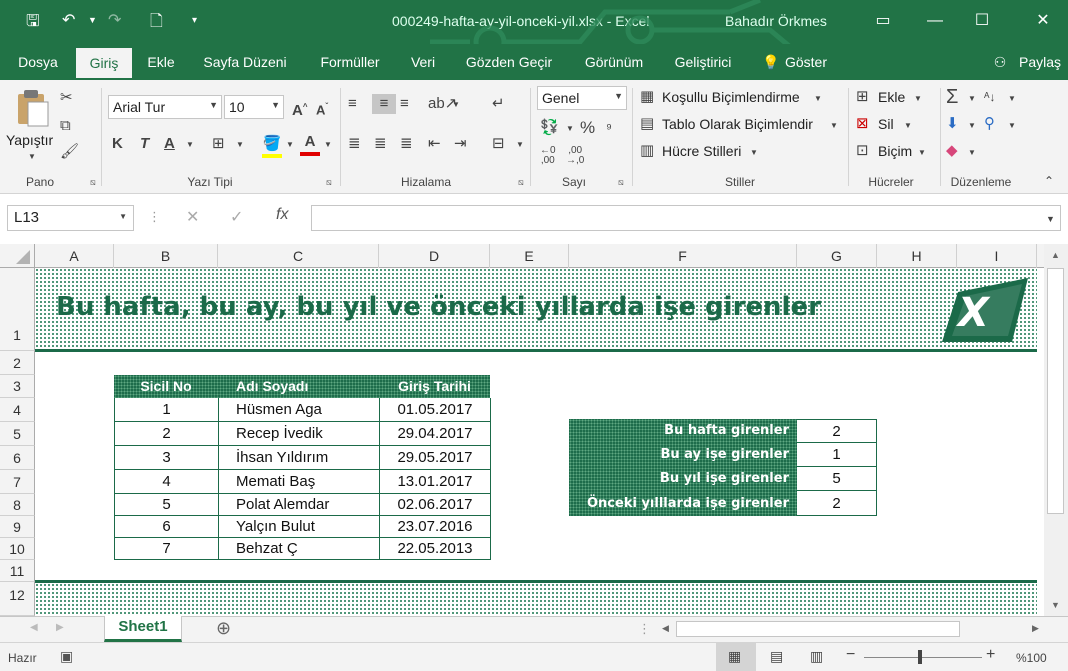 The image size is (1068, 671). What do you see at coordinates (322, 108) in the screenshot?
I see `decrease-font-icon: Aˇ` at bounding box center [322, 108].